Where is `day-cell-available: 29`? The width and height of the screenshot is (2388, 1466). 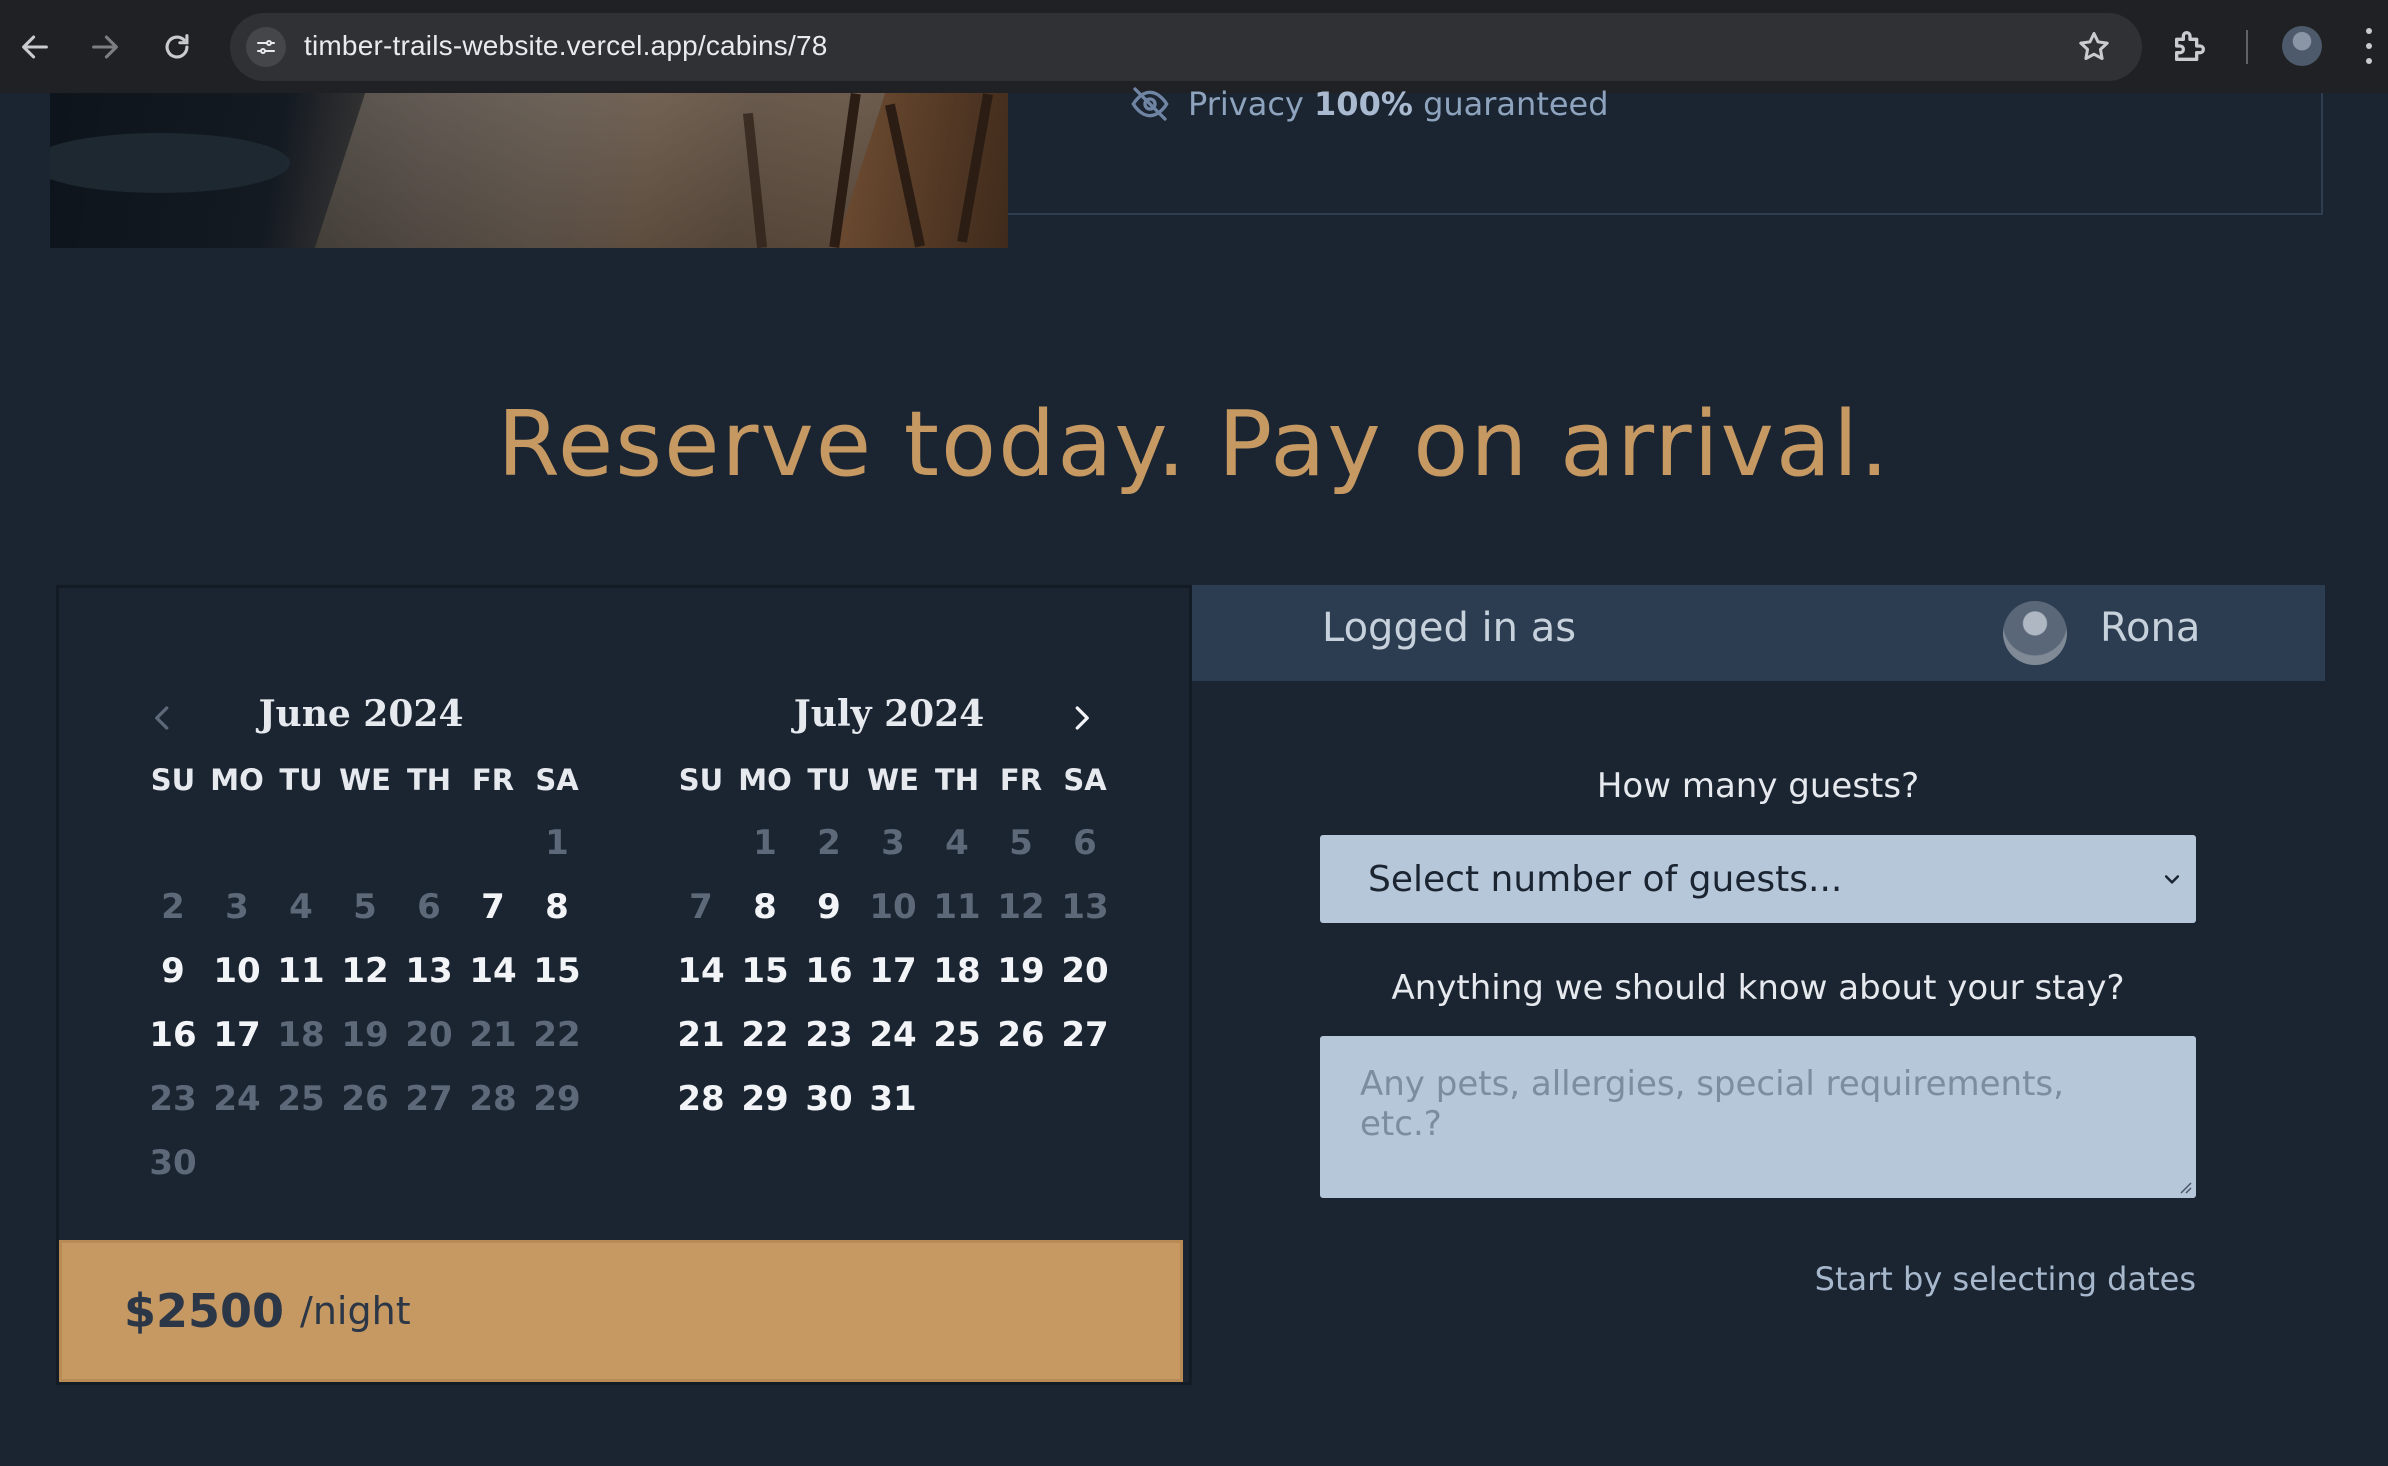
day-cell-available: 29 is located at coordinates (765, 1099).